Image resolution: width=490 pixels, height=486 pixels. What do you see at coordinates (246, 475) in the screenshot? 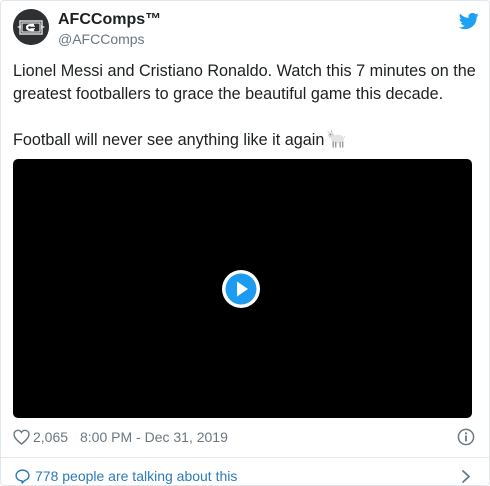
I see `conversation-link: 778 people are talking about this` at bounding box center [246, 475].